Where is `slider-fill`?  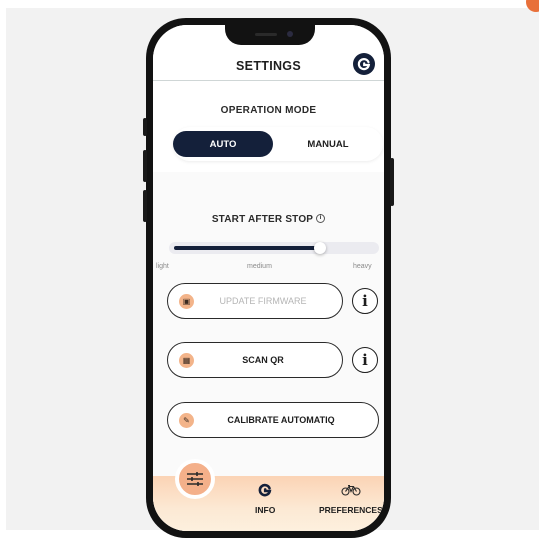
slider-fill is located at coordinates (247, 248).